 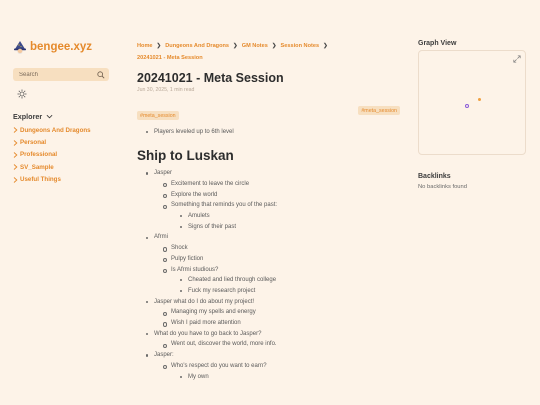 I want to click on list-item: Wish I paid more attention, so click(x=270, y=323).